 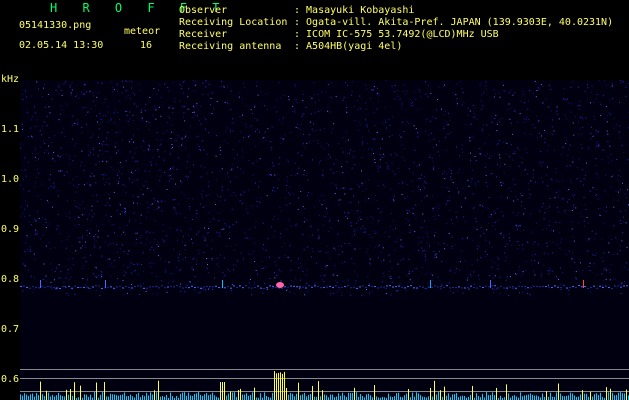 I want to click on file-name: 05141330.png, so click(x=55, y=25).